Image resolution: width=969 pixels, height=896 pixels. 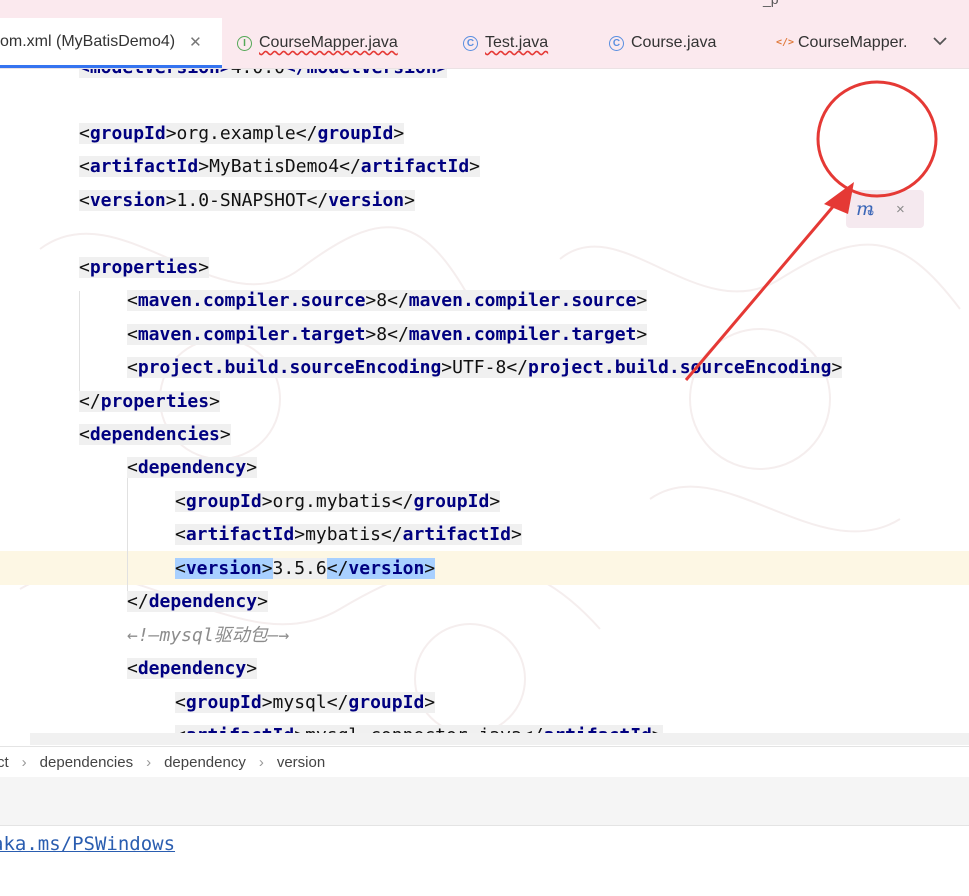 What do you see at coordinates (785, 42) in the screenshot?
I see `xml-icon: </>` at bounding box center [785, 42].